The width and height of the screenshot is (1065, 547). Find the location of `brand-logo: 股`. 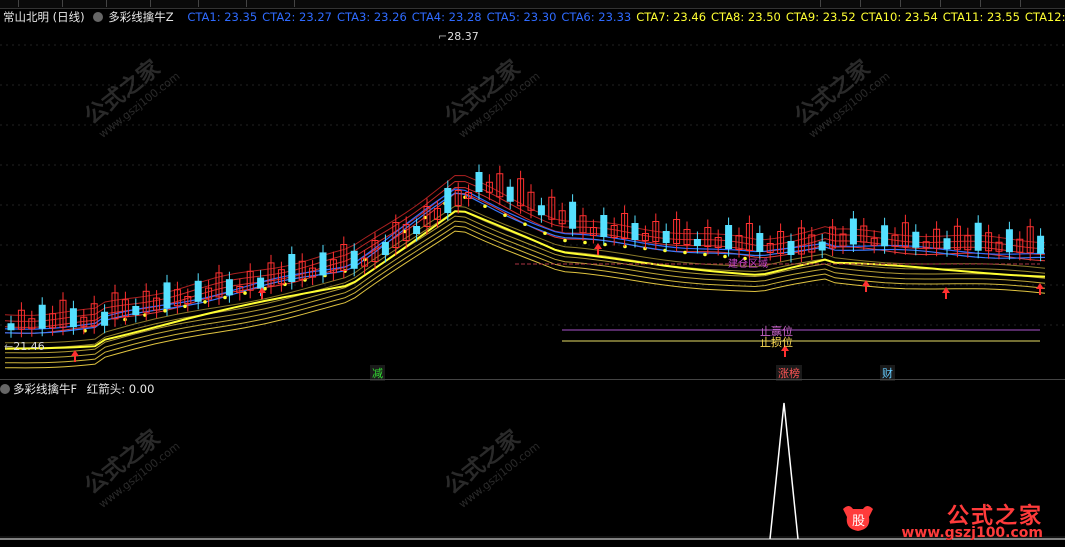

brand-logo: 股 is located at coordinates (858, 518).